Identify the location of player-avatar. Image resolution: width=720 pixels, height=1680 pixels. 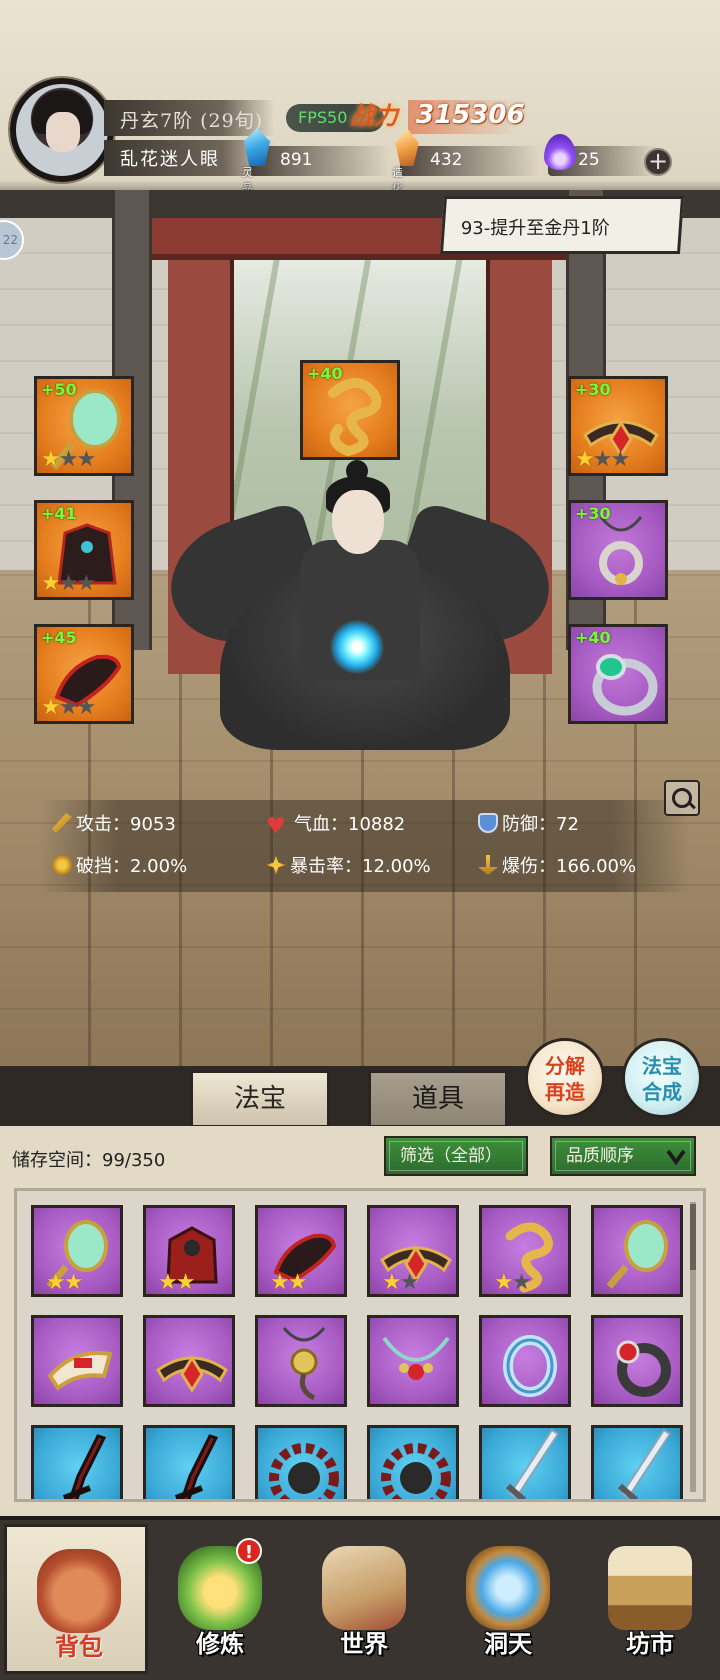
(62, 130).